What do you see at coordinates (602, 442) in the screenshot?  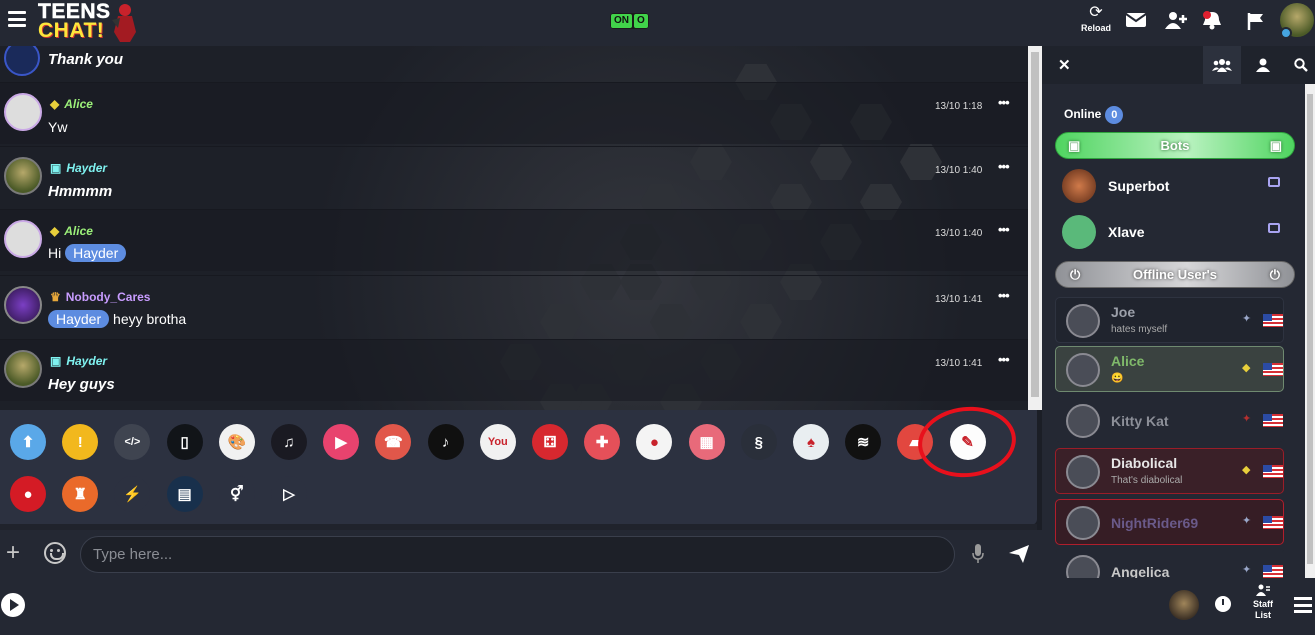 I see `gamepad-app-icon: ✚` at bounding box center [602, 442].